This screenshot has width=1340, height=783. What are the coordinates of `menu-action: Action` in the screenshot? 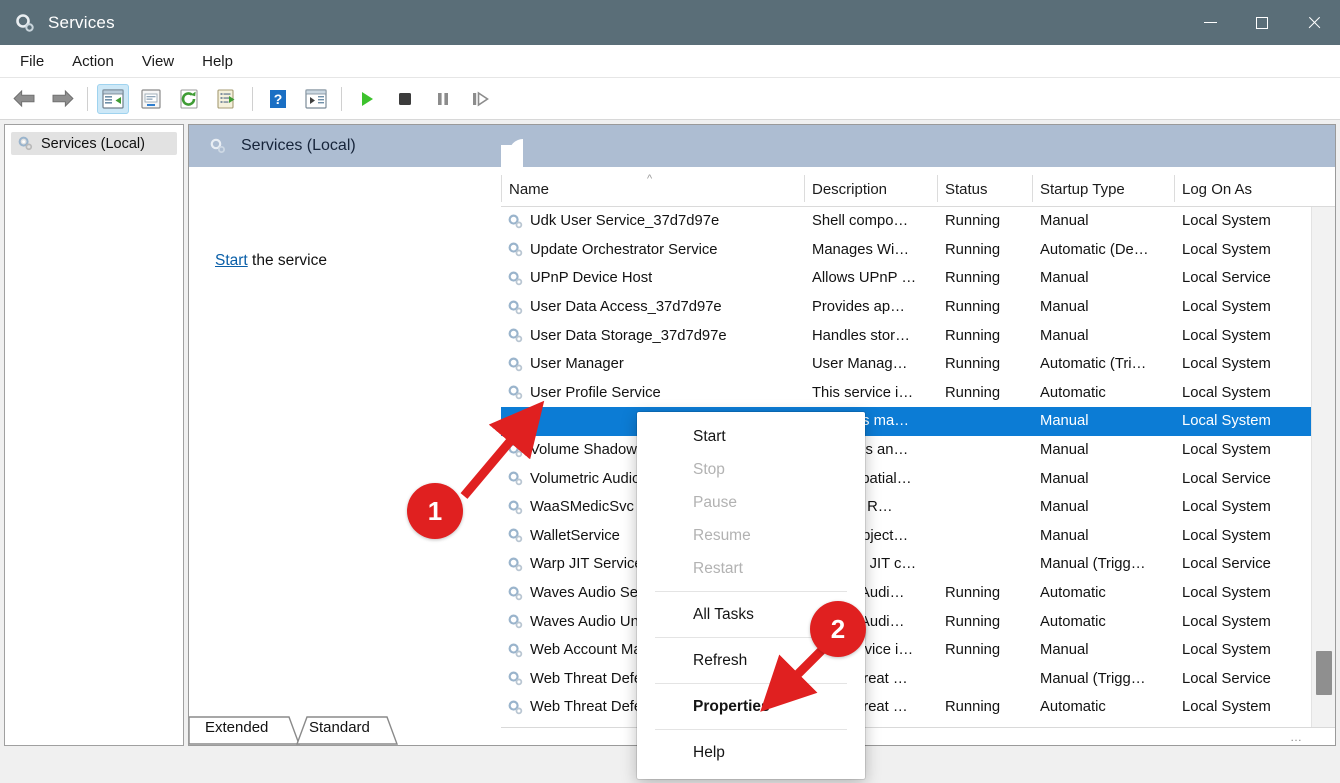 It's located at (93, 61).